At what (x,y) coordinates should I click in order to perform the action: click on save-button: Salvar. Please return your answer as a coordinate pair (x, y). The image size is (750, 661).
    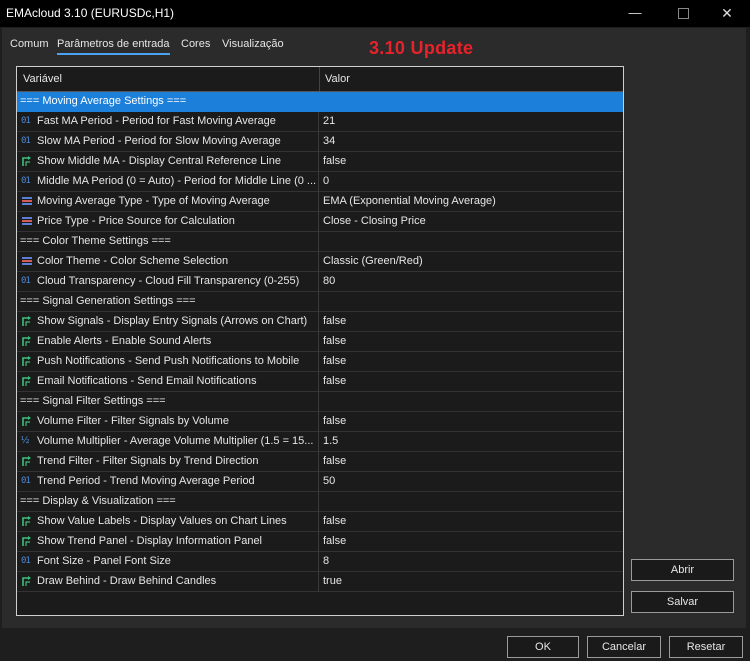
    Looking at the image, I should click on (682, 602).